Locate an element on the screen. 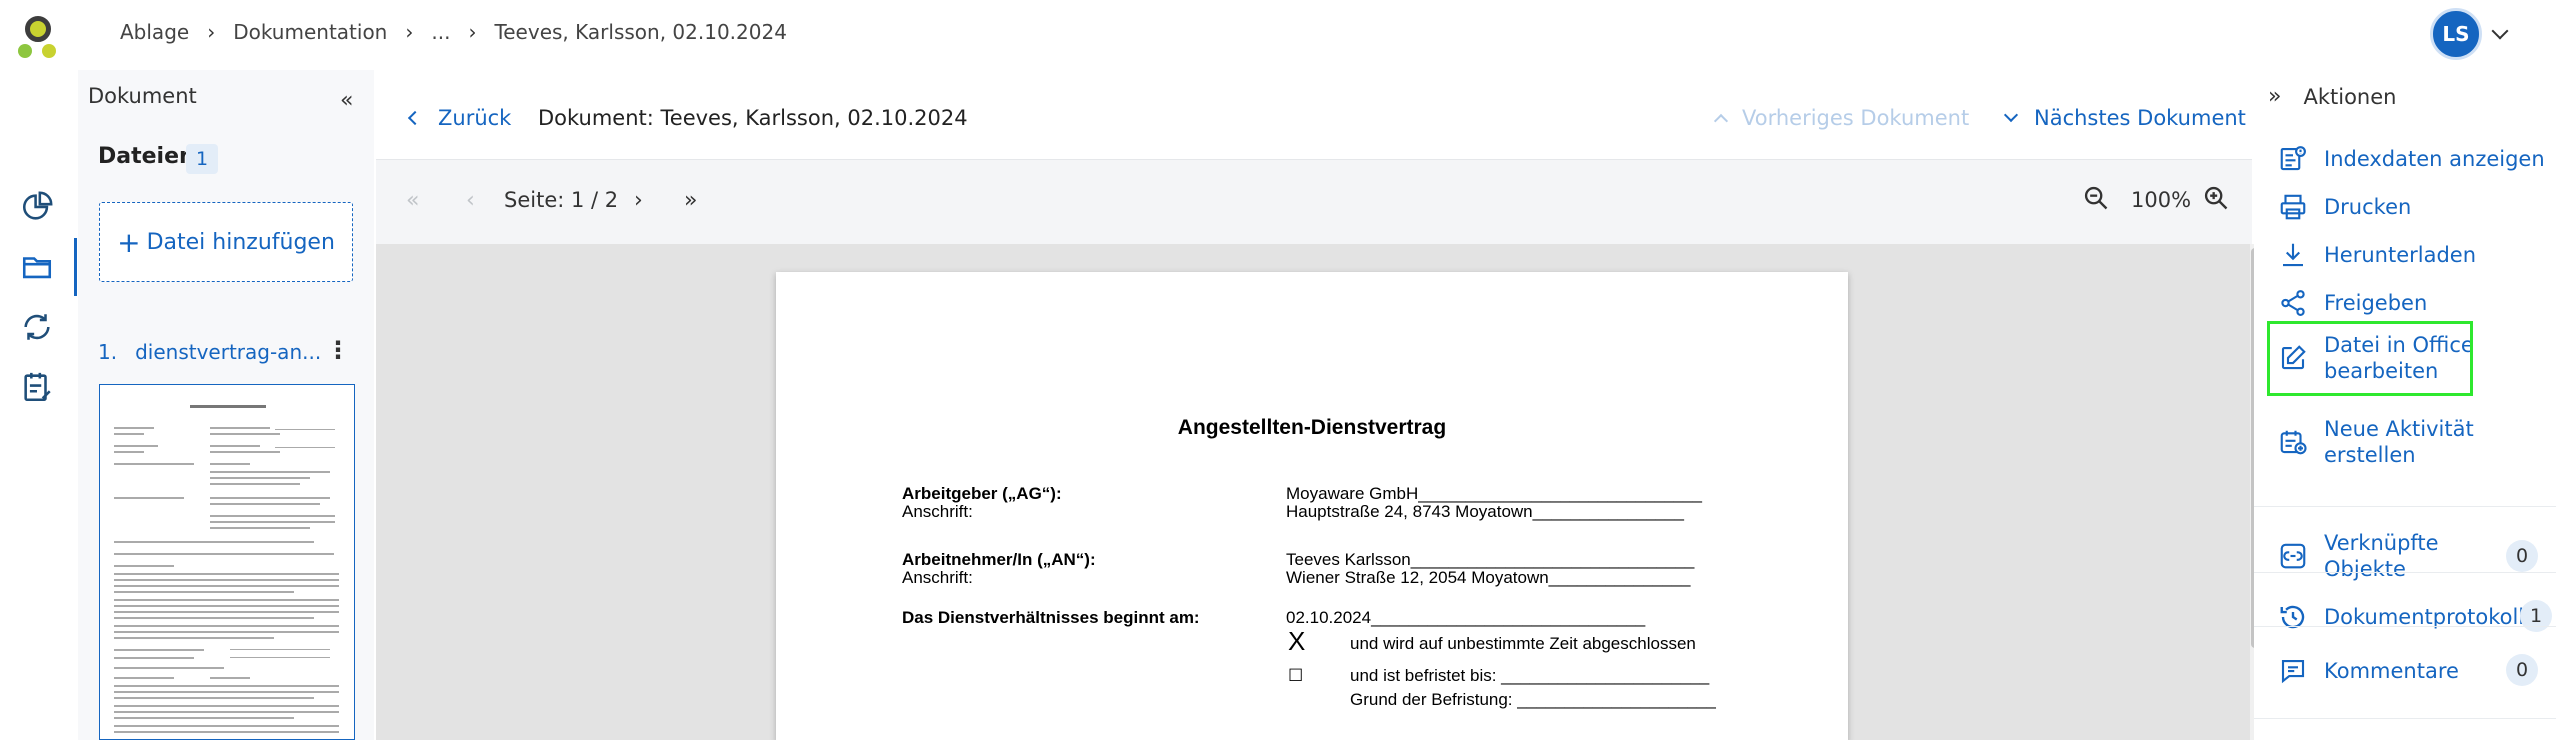 The width and height of the screenshot is (2556, 740). logo-dot-right is located at coordinates (49, 51).